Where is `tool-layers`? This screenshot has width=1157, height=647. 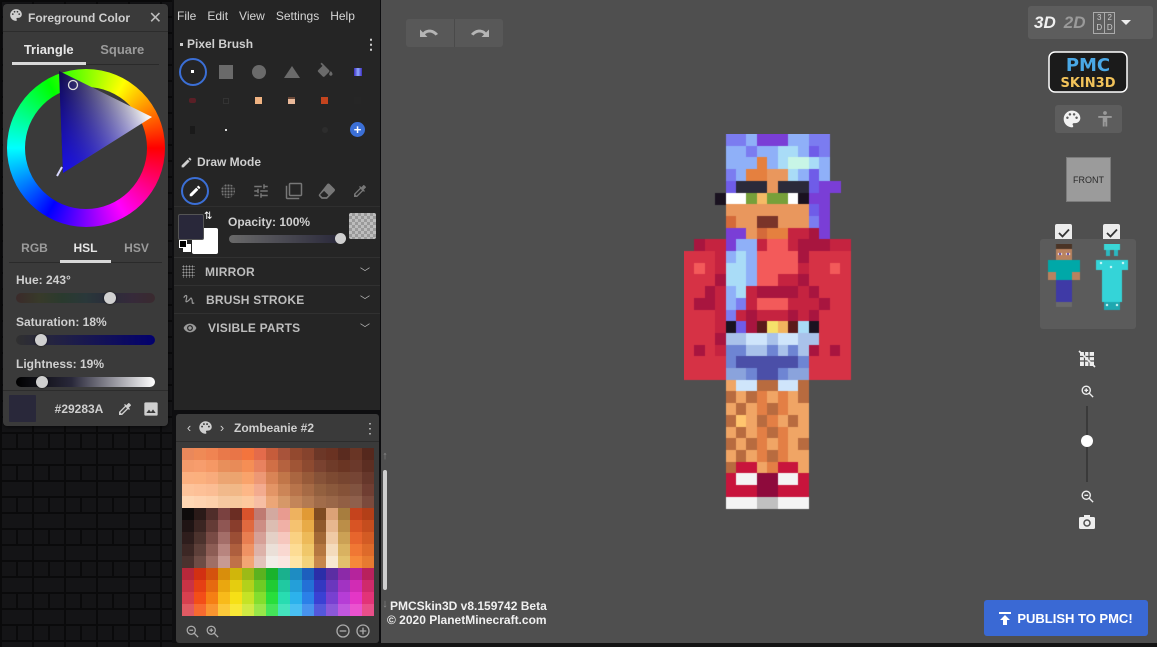
tool-layers is located at coordinates (293, 191).